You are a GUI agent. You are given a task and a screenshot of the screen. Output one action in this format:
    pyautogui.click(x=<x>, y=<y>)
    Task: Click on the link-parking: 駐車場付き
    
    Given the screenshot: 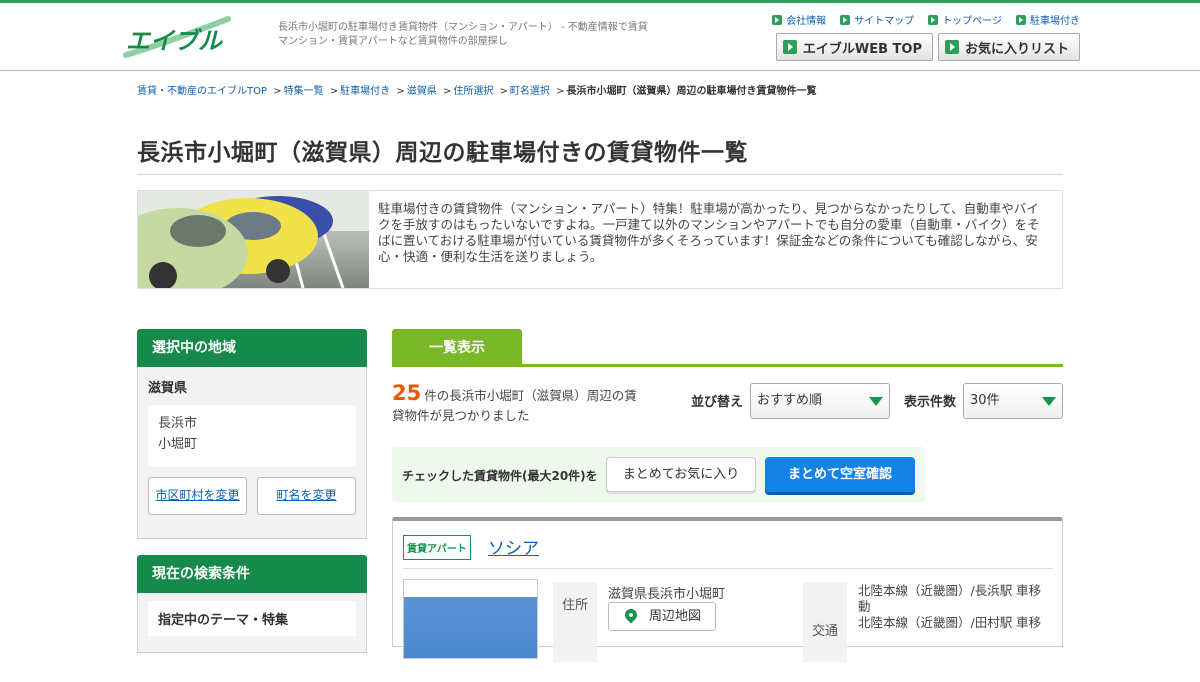 What is the action you would take?
    pyautogui.click(x=1048, y=19)
    